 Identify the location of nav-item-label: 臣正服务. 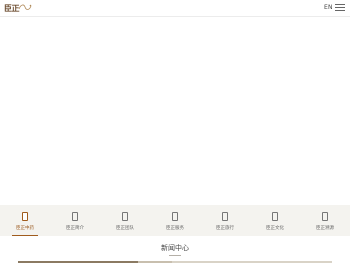
(175, 228).